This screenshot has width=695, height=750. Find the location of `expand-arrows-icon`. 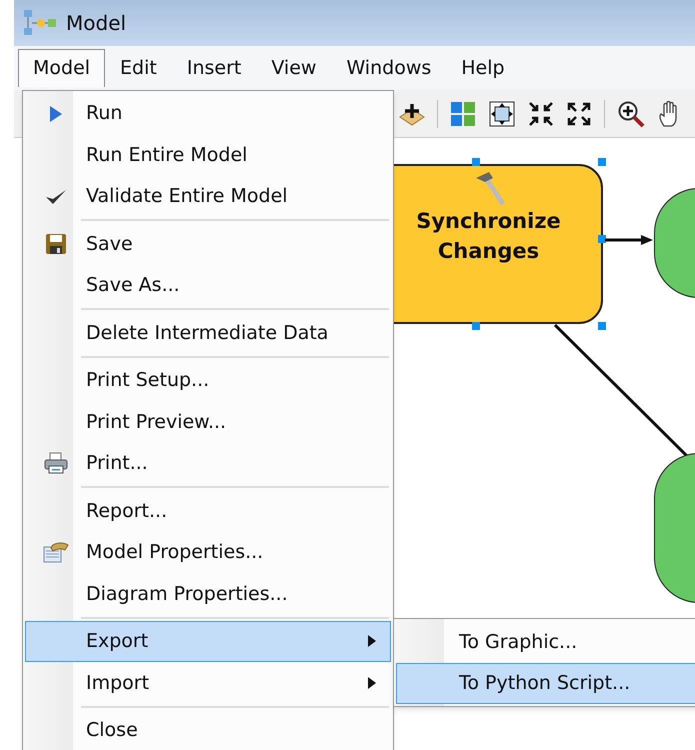

expand-arrows-icon is located at coordinates (579, 113).